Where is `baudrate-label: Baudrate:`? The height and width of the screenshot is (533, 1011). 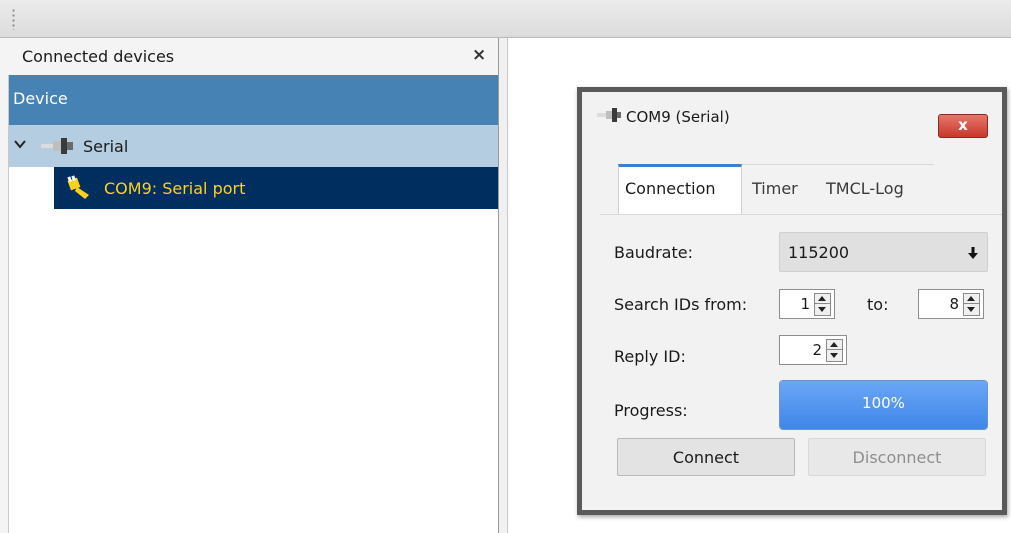
baudrate-label: Baudrate: is located at coordinates (653, 252).